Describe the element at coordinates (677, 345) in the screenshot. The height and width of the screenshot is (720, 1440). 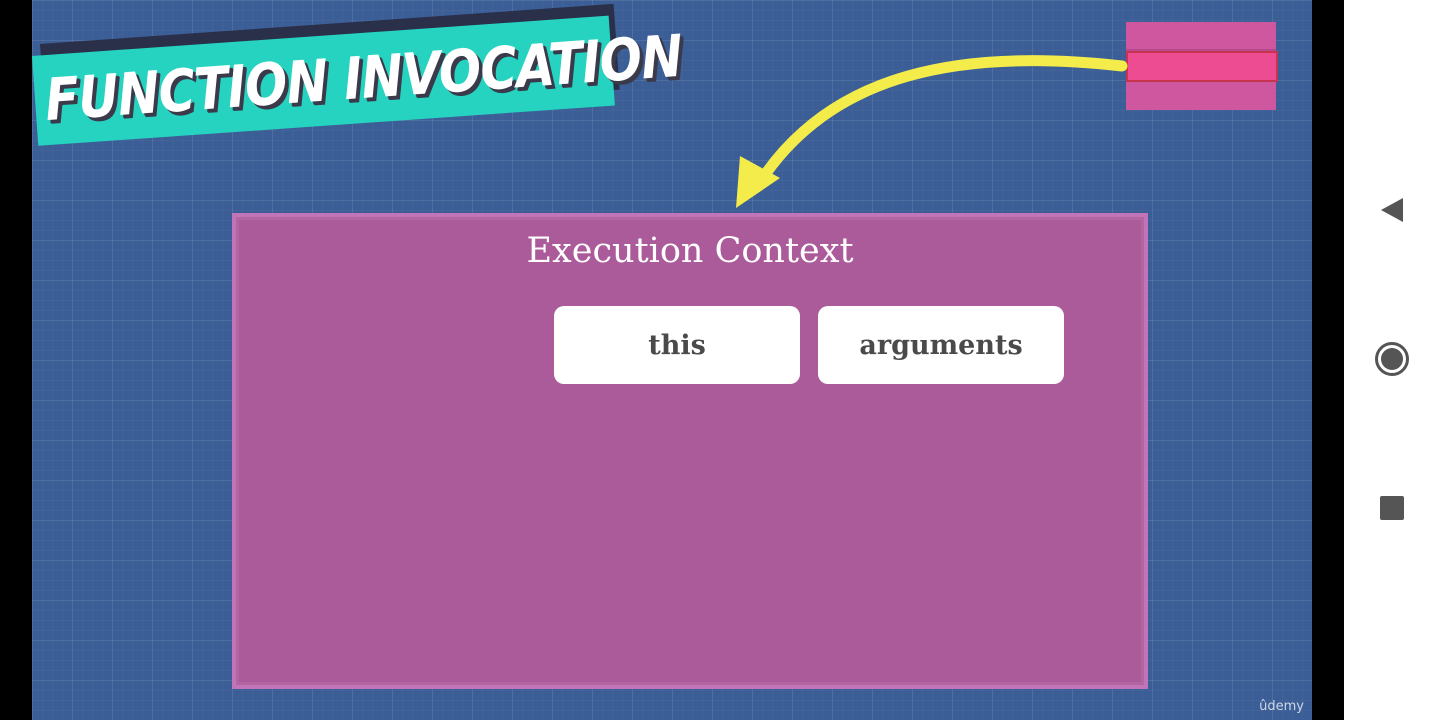
I see `this-box: this` at that location.